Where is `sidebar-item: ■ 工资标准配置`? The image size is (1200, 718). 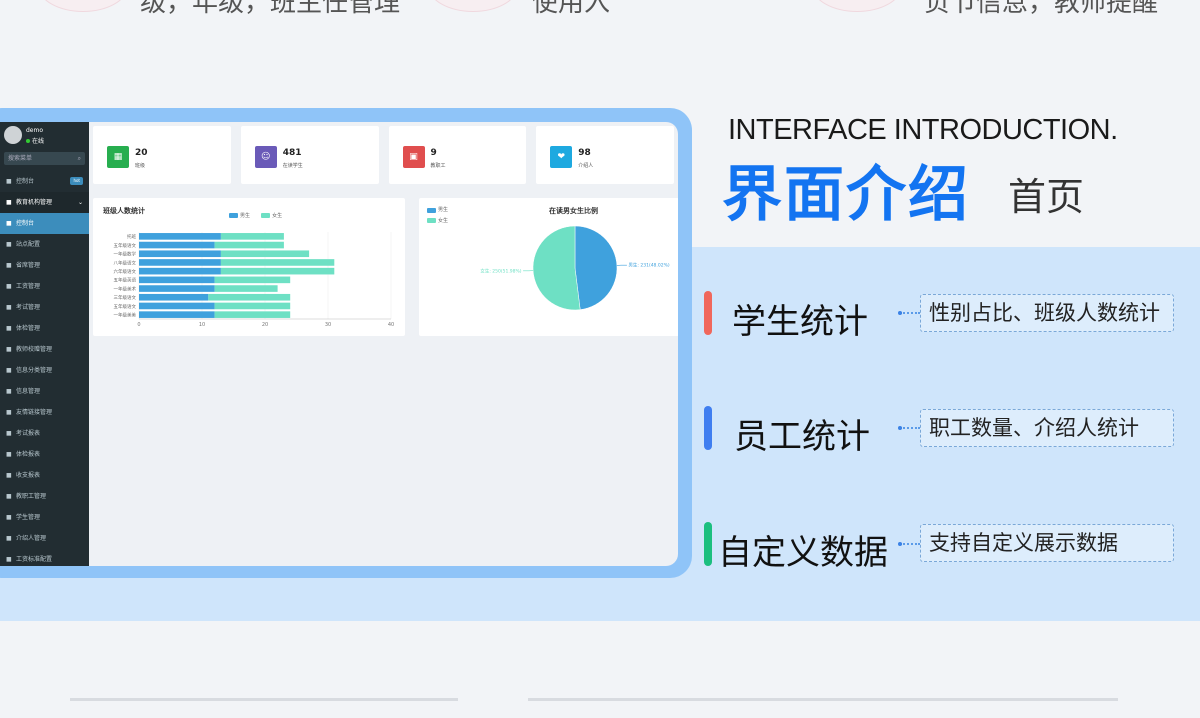
sidebar-item: ■ 工资标准配置 is located at coordinates (44, 557).